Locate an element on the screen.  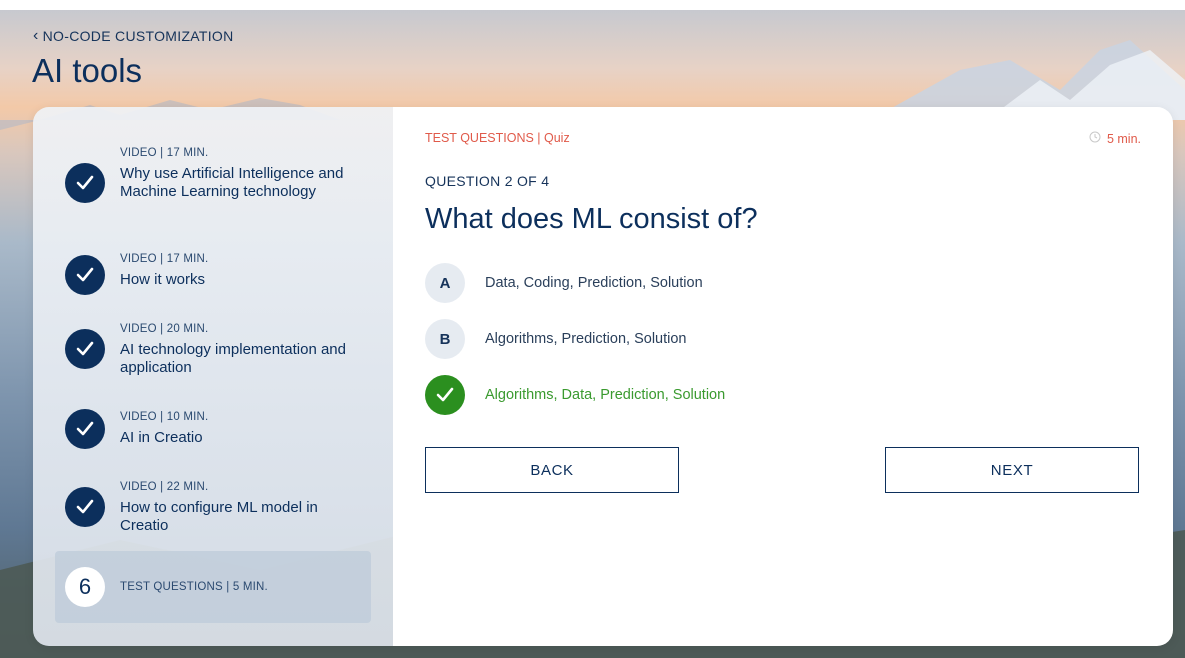
question-counter: QUESTION 2 OF 4 is located at coordinates (487, 181).